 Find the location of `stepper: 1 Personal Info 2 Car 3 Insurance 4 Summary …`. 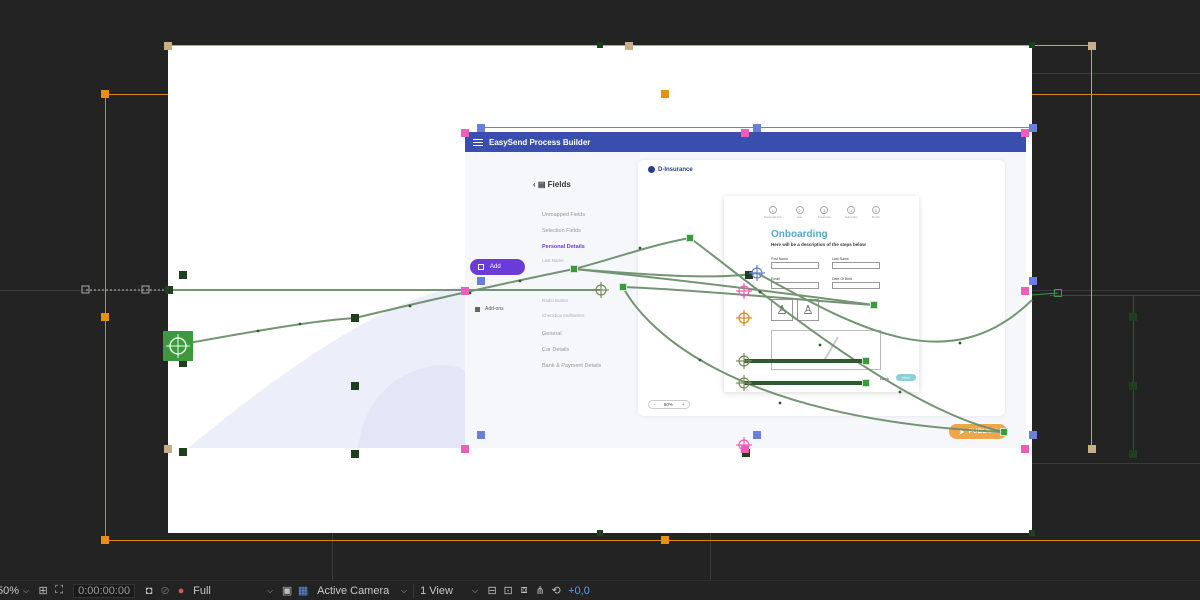

stepper: 1 Personal Info 2 Car 3 Insurance 4 Summary … is located at coordinates (822, 212).